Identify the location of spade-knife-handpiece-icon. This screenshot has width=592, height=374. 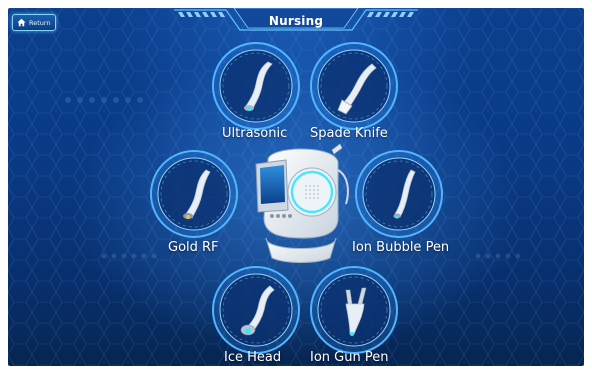
(354, 86).